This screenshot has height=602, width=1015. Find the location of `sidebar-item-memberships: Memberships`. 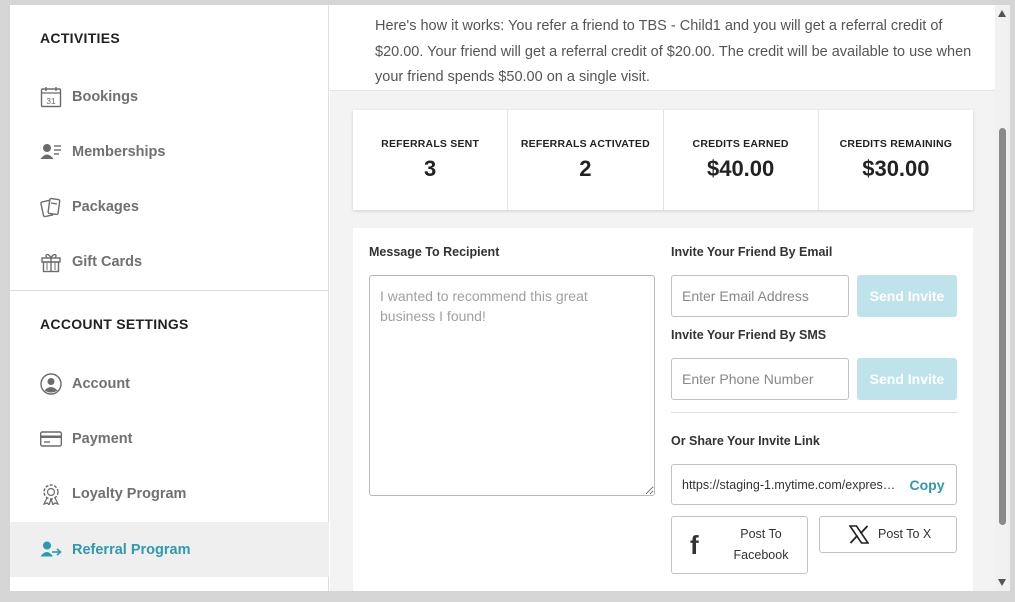

sidebar-item-memberships: Memberships is located at coordinates (169, 151).